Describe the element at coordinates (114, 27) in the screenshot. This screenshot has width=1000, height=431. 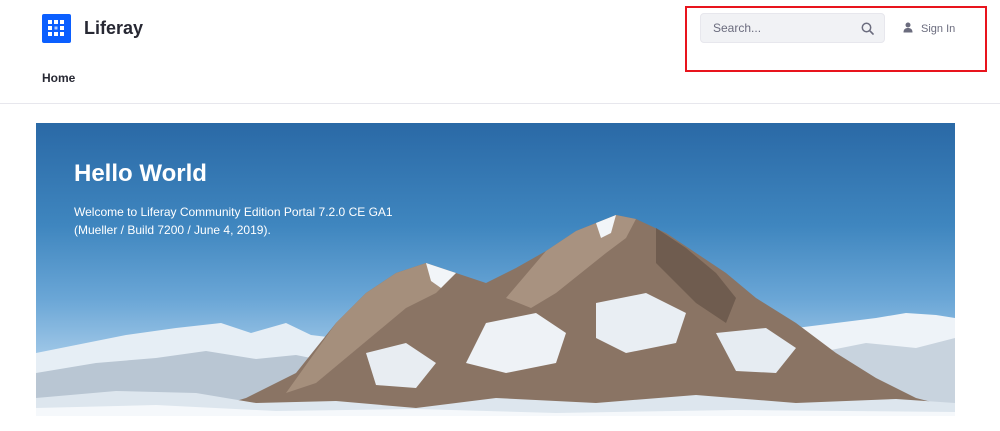
I see `site-name: Liferay` at that location.